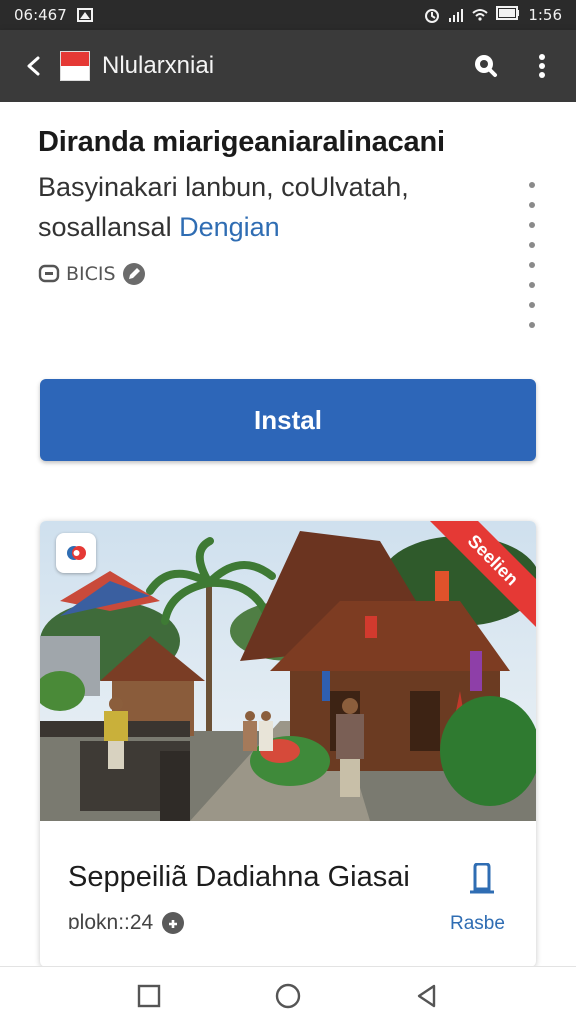 The image size is (576, 1024). What do you see at coordinates (477, 924) in the screenshot?
I see `card-action-link: Rasbe` at bounding box center [477, 924].